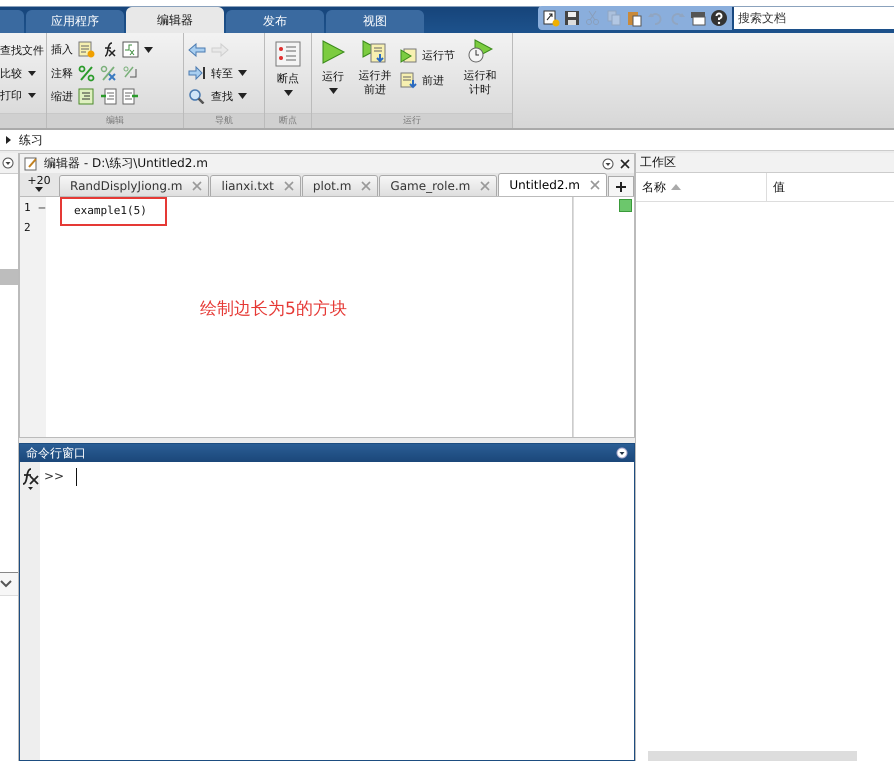  What do you see at coordinates (18, 96) in the screenshot?
I see `ribbon-button: 打印` at bounding box center [18, 96].